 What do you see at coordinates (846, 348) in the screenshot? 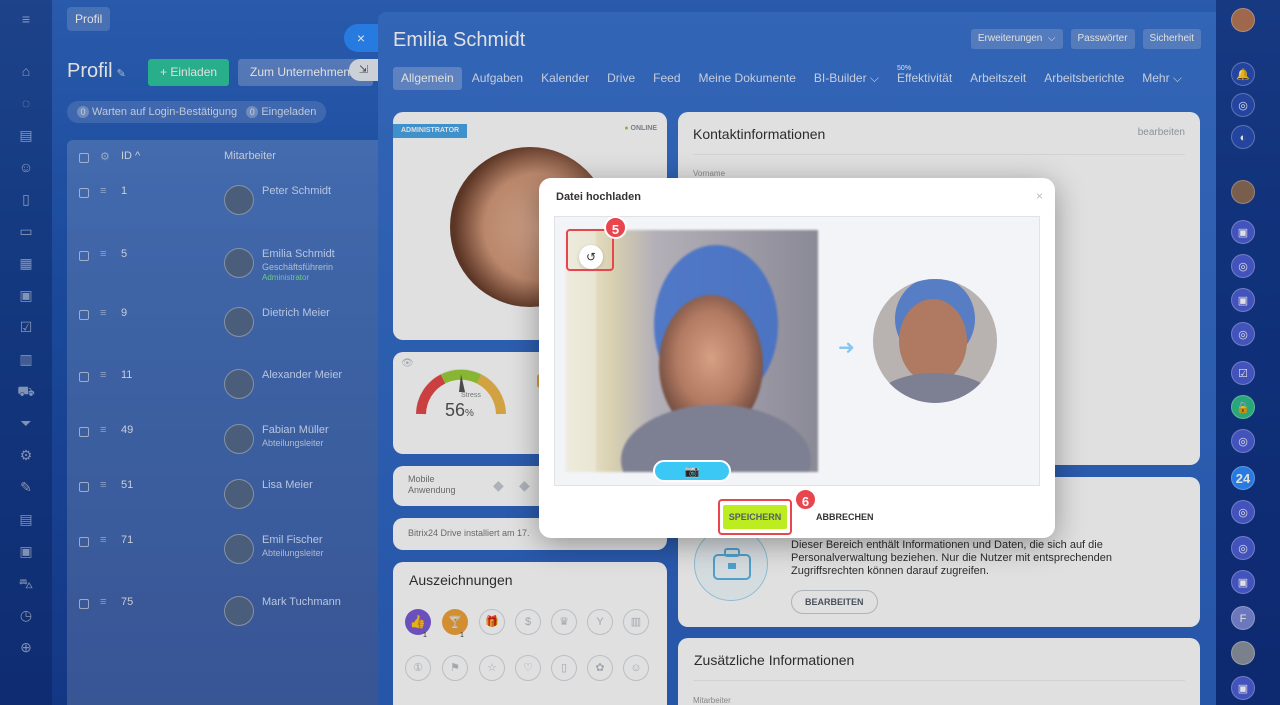
I see `arrow-right-icon: ➜` at bounding box center [846, 348].